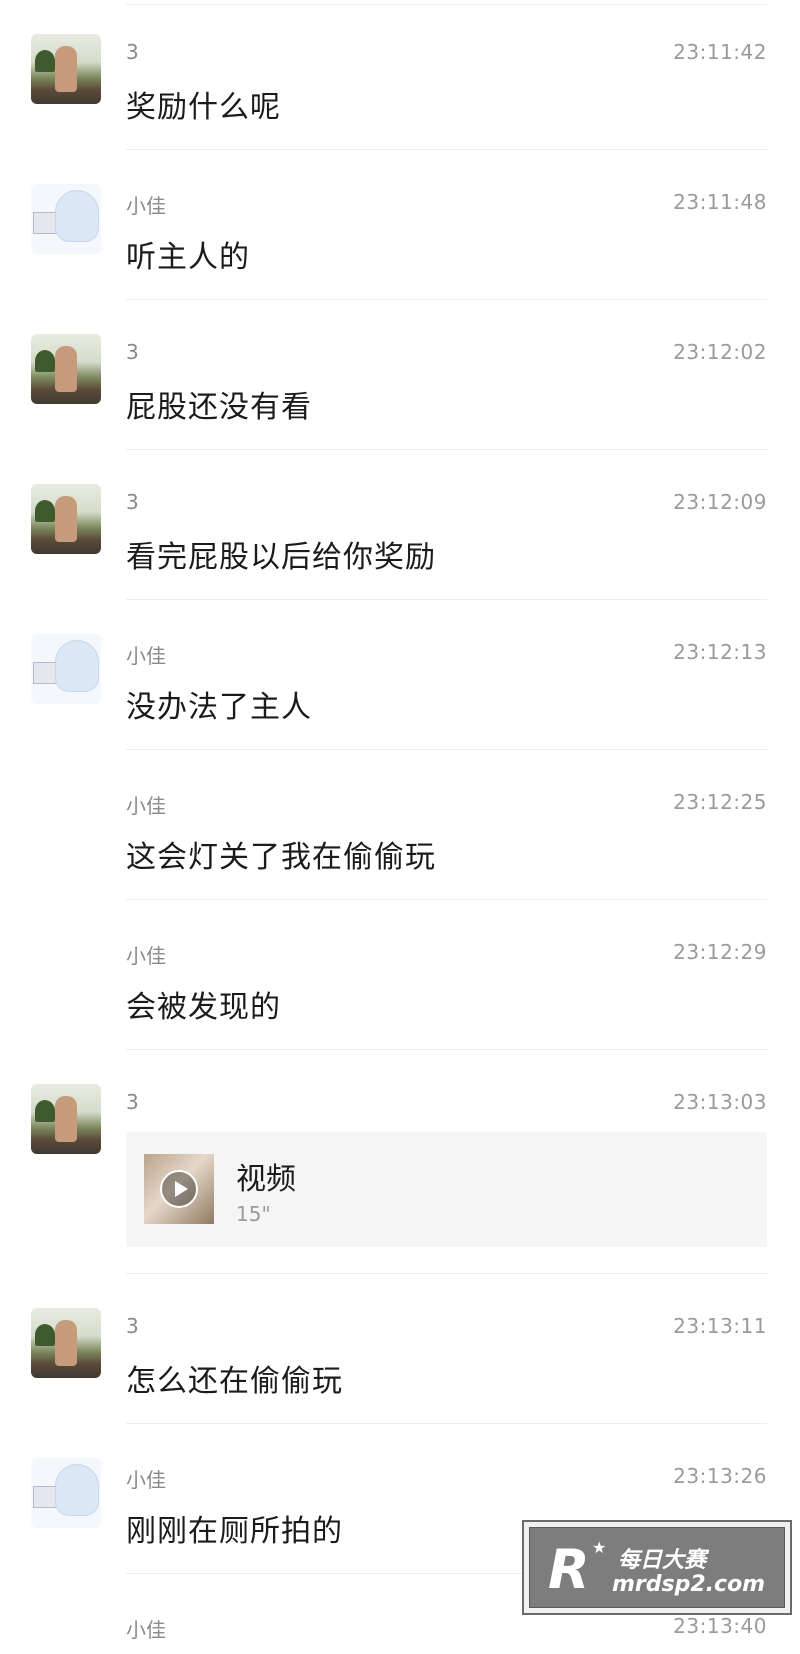 Image resolution: width=800 pixels, height=1654 pixels. Describe the element at coordinates (203, 1004) in the screenshot. I see `message-text: 会被发现的` at that location.